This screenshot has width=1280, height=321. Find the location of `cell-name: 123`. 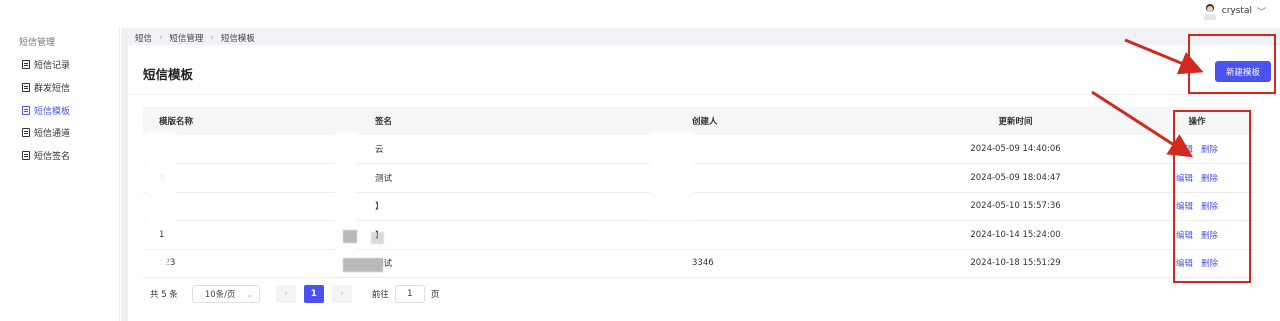

cell-name: 123 is located at coordinates (251, 263).